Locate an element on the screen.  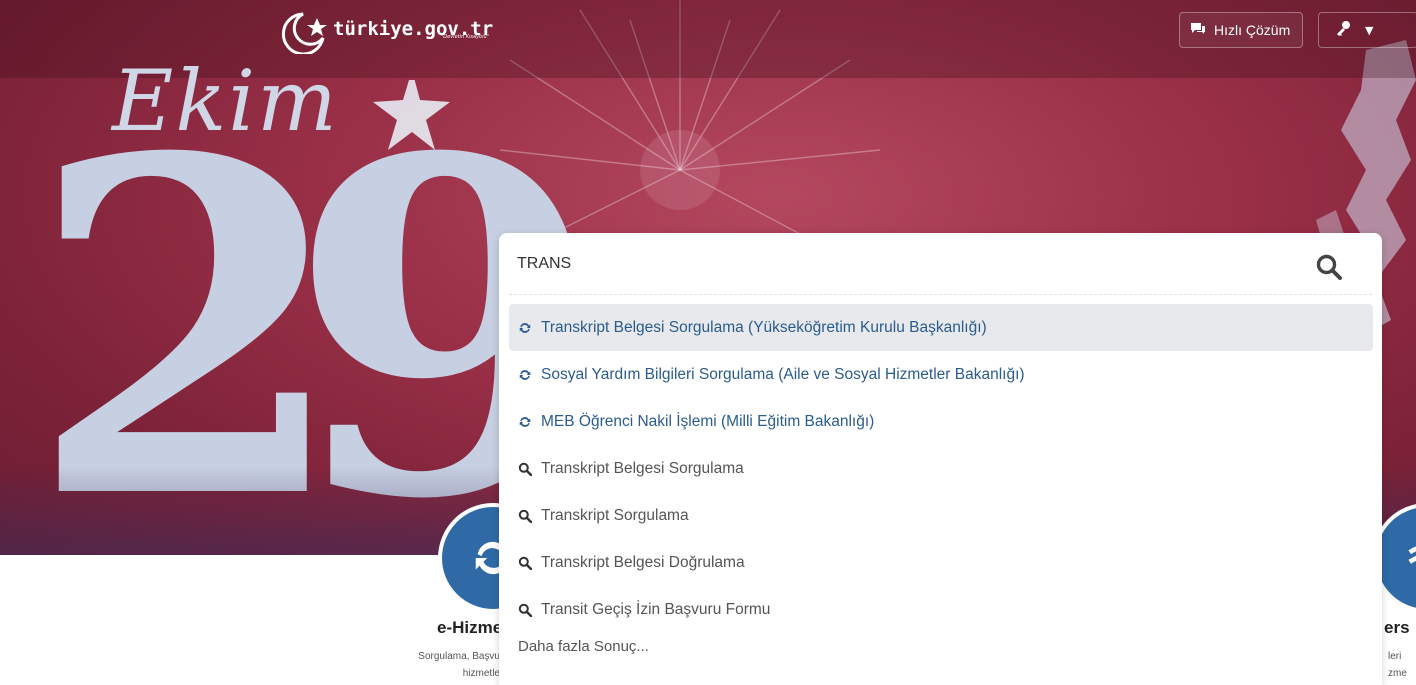
right-card-desc-line: leri is located at coordinates (1395, 656).